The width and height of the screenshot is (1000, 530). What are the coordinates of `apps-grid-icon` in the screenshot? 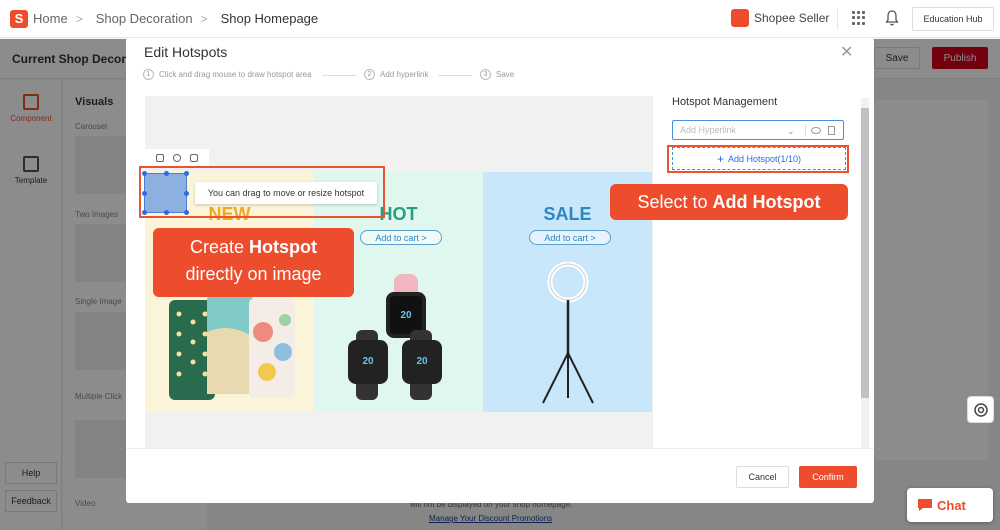 It's located at (859, 18).